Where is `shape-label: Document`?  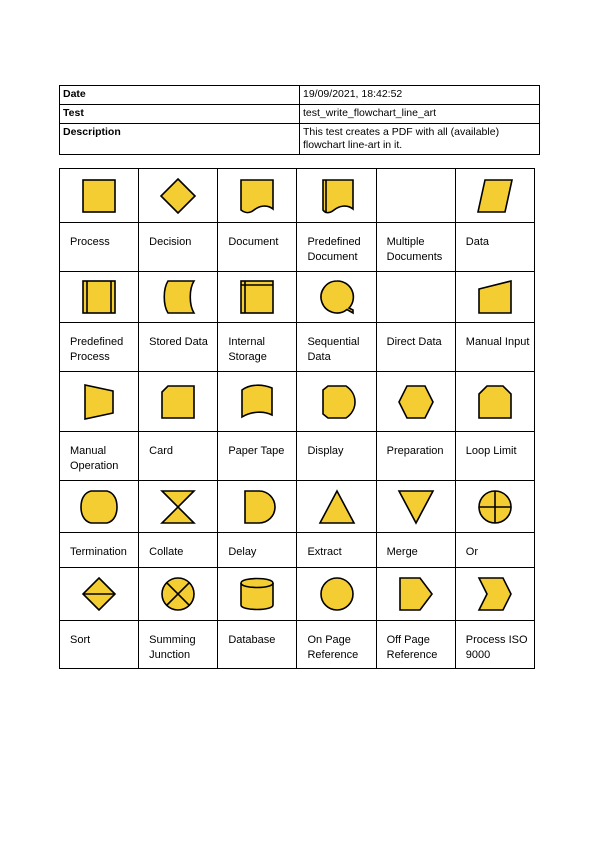 shape-label: Document is located at coordinates (257, 247).